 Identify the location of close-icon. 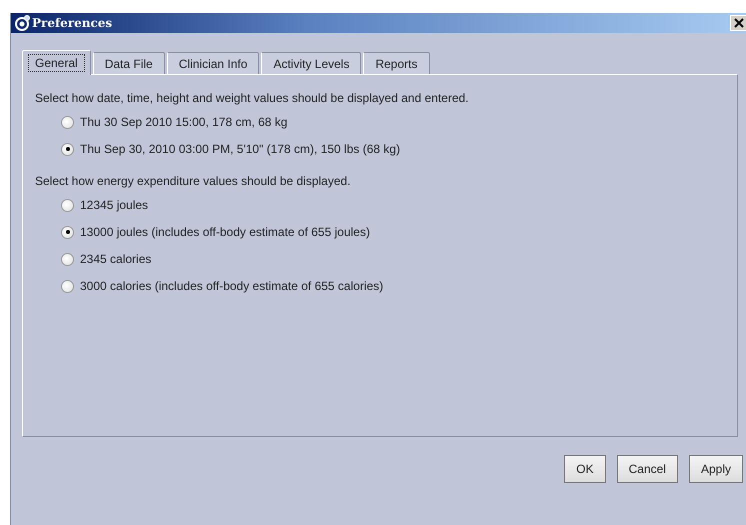
(739, 23).